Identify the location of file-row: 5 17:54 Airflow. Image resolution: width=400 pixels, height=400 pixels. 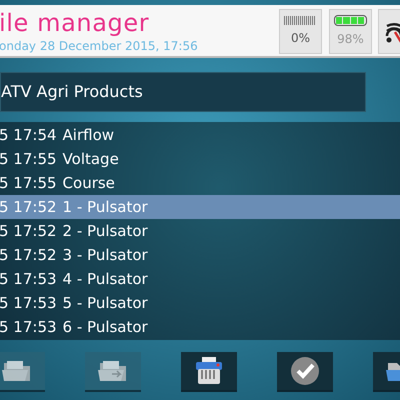
(200, 135).